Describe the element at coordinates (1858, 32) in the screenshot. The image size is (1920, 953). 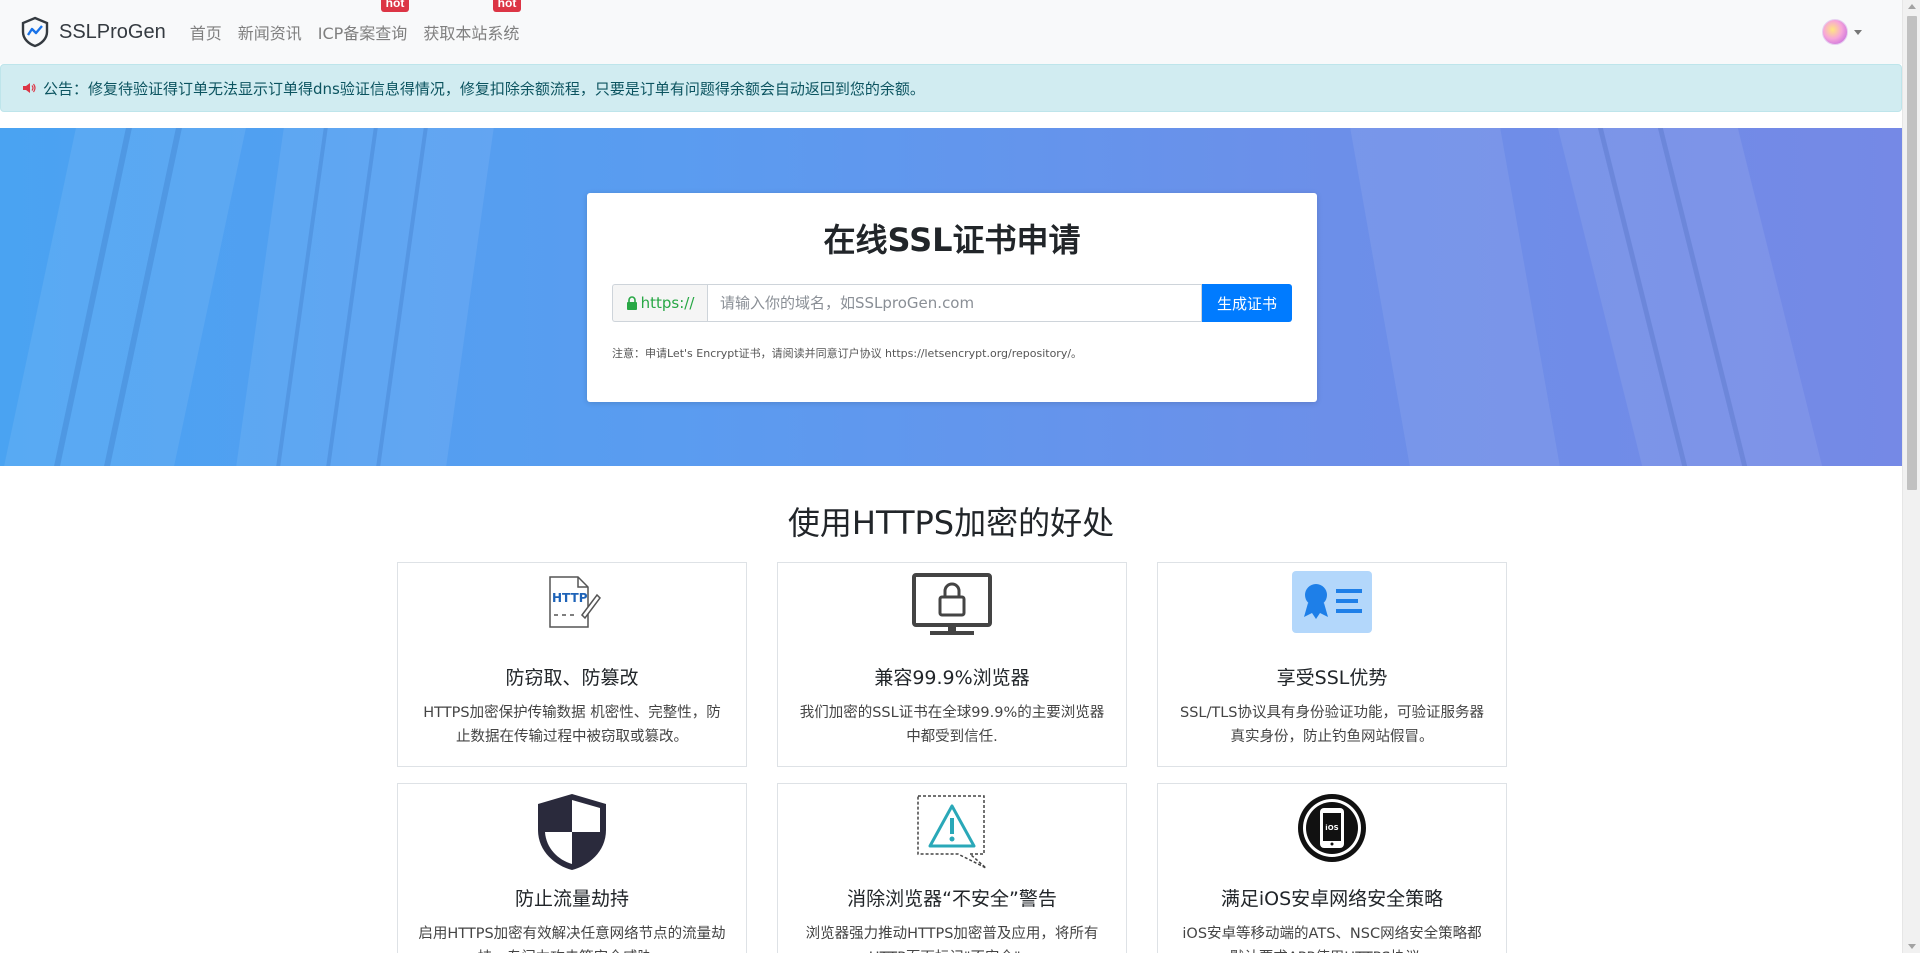
I see `chevron-down-icon` at that location.